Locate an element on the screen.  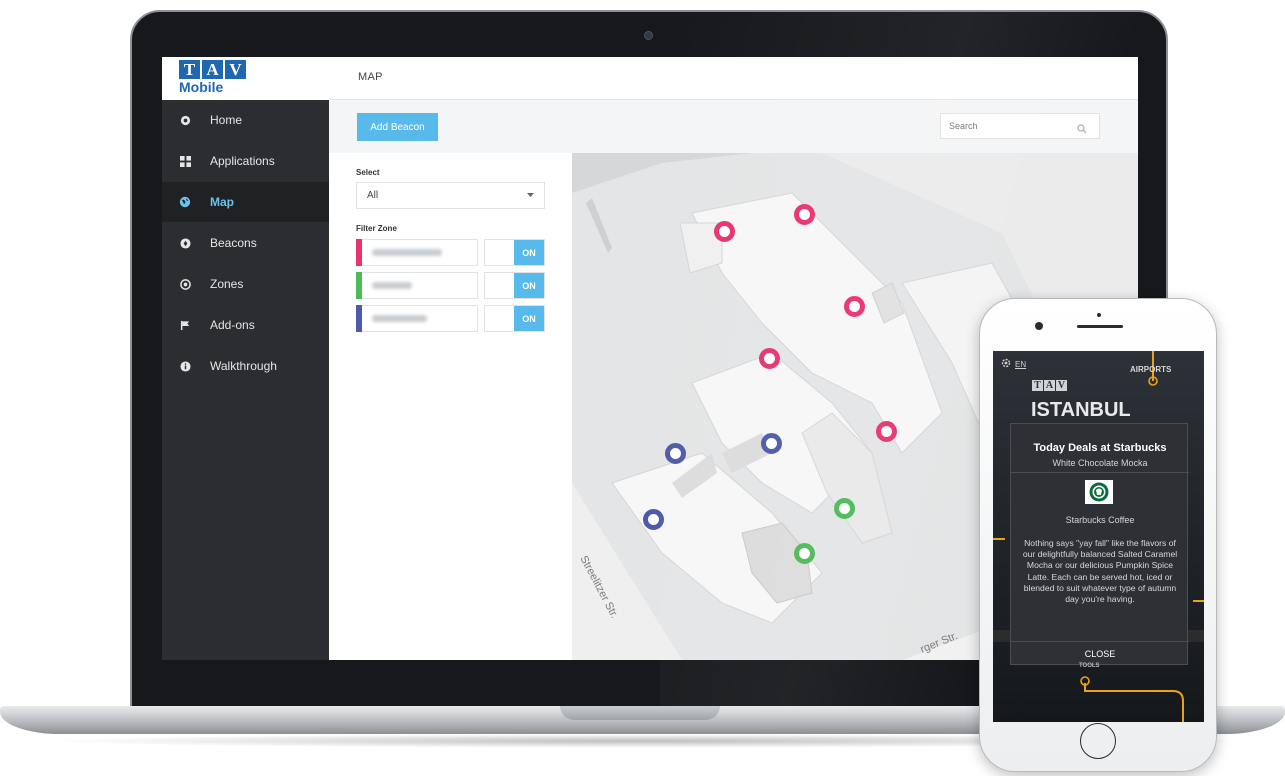
globe-icon is located at coordinates (185, 202).